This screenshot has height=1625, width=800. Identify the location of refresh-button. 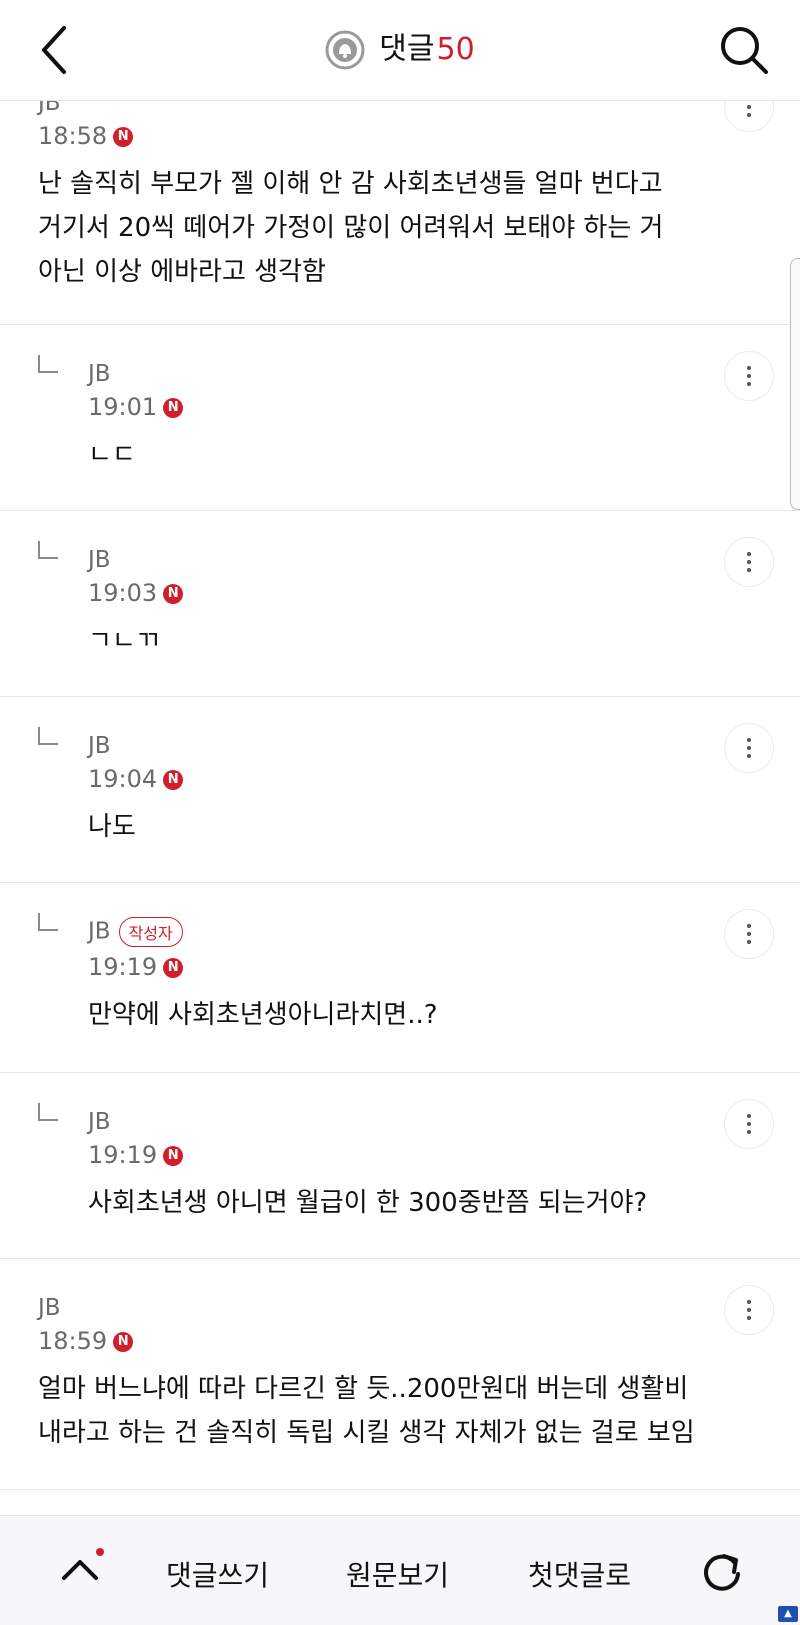
(722, 1572).